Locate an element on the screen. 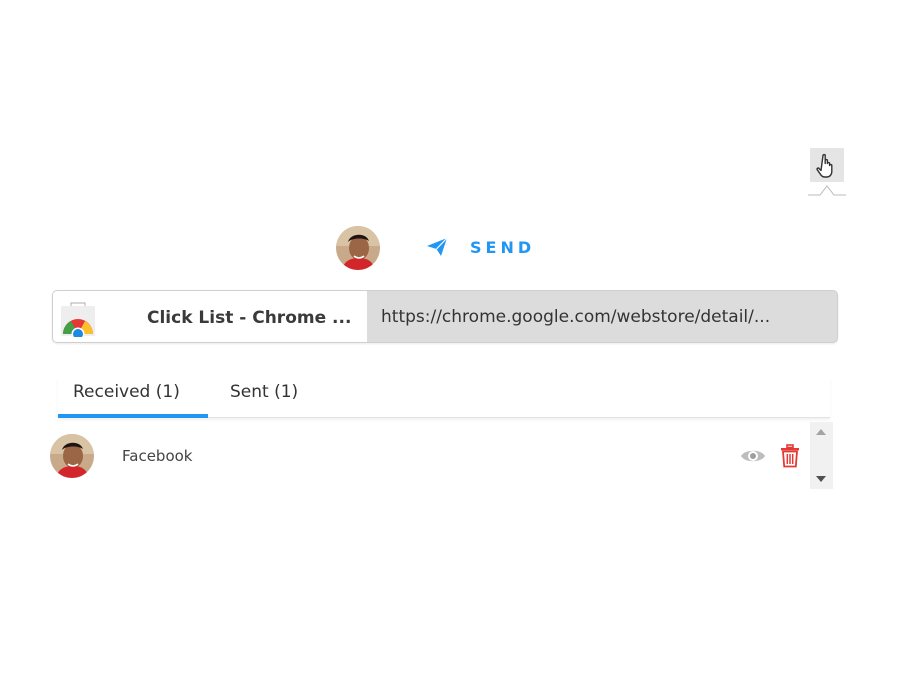 This screenshot has width=920, height=680. list-item-label: Facebook is located at coordinates (157, 456).